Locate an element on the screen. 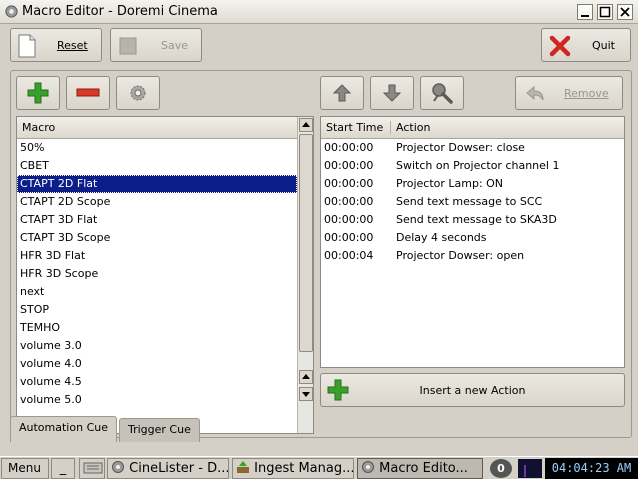 This screenshot has height=479, width=638. close-button is located at coordinates (625, 12).